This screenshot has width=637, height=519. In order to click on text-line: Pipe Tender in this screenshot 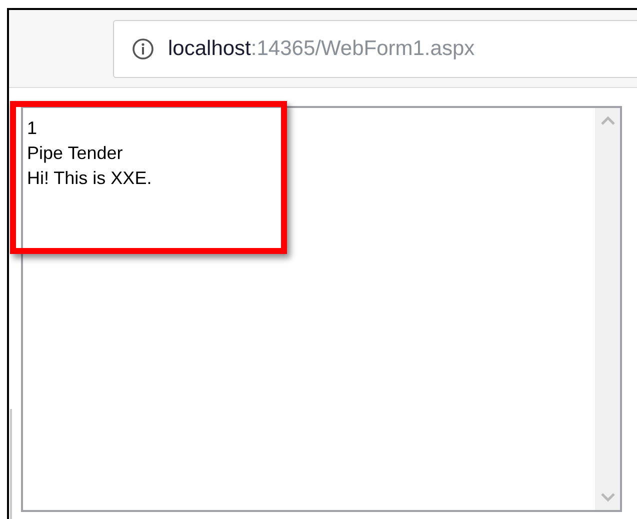, I will do `click(75, 153)`.